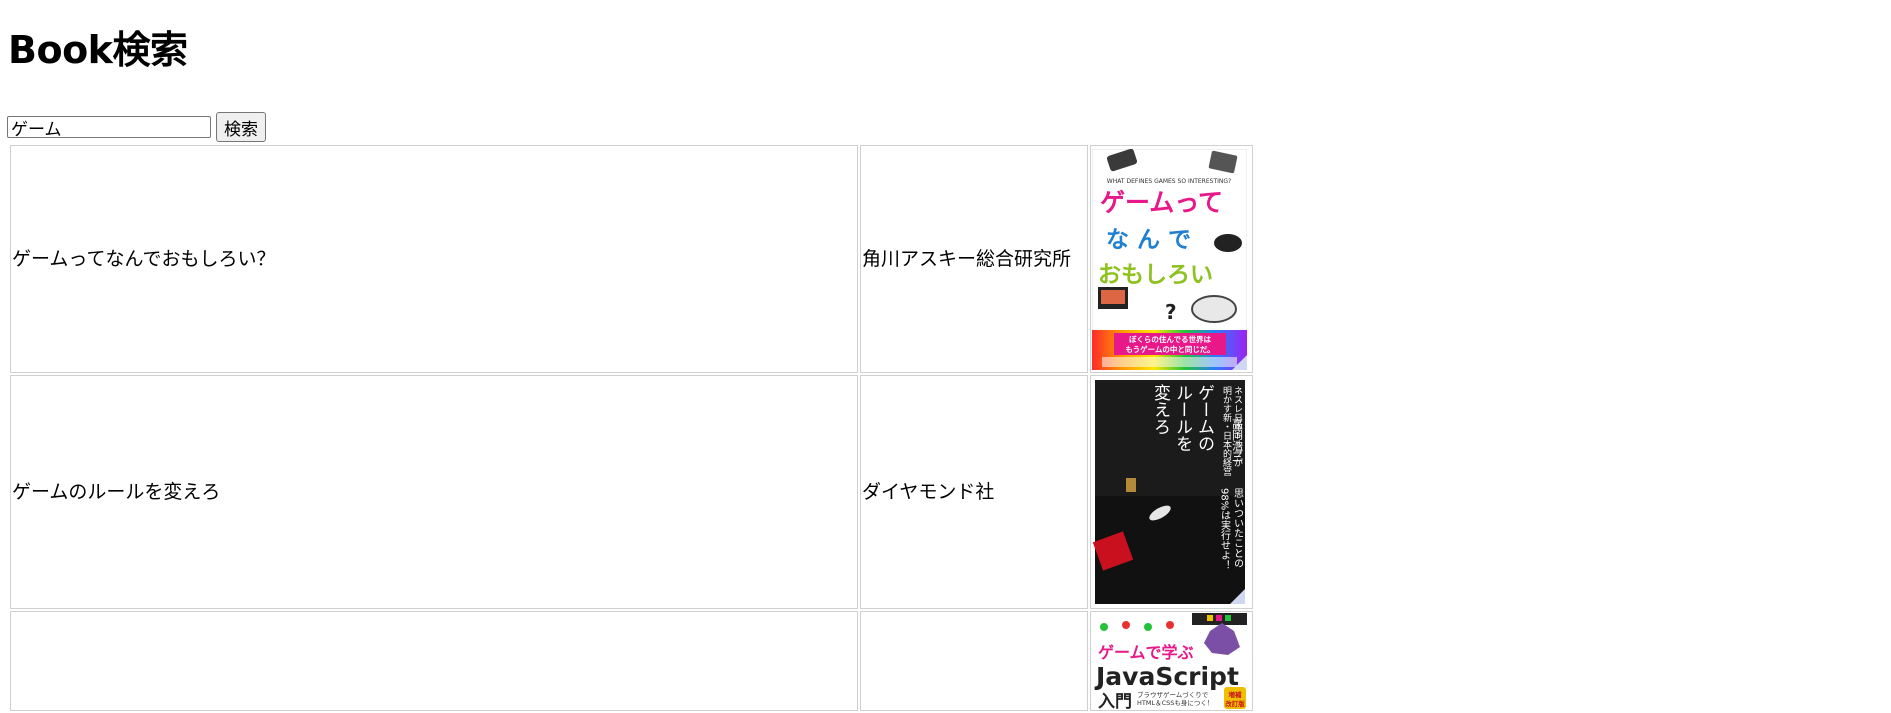 This screenshot has height=713, width=1891. I want to click on book-title, so click(434, 661).